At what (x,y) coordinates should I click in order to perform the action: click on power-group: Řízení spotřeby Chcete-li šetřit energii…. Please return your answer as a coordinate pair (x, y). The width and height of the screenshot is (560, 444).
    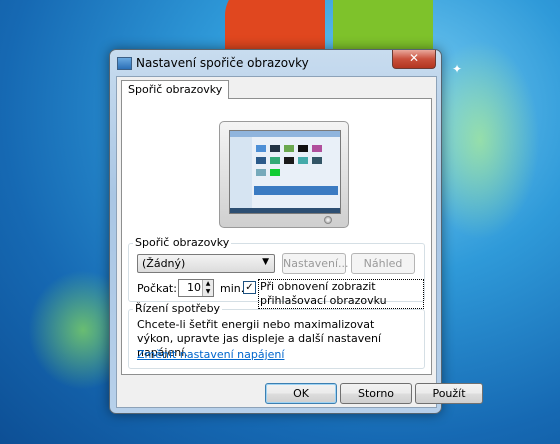
    Looking at the image, I should click on (276, 335).